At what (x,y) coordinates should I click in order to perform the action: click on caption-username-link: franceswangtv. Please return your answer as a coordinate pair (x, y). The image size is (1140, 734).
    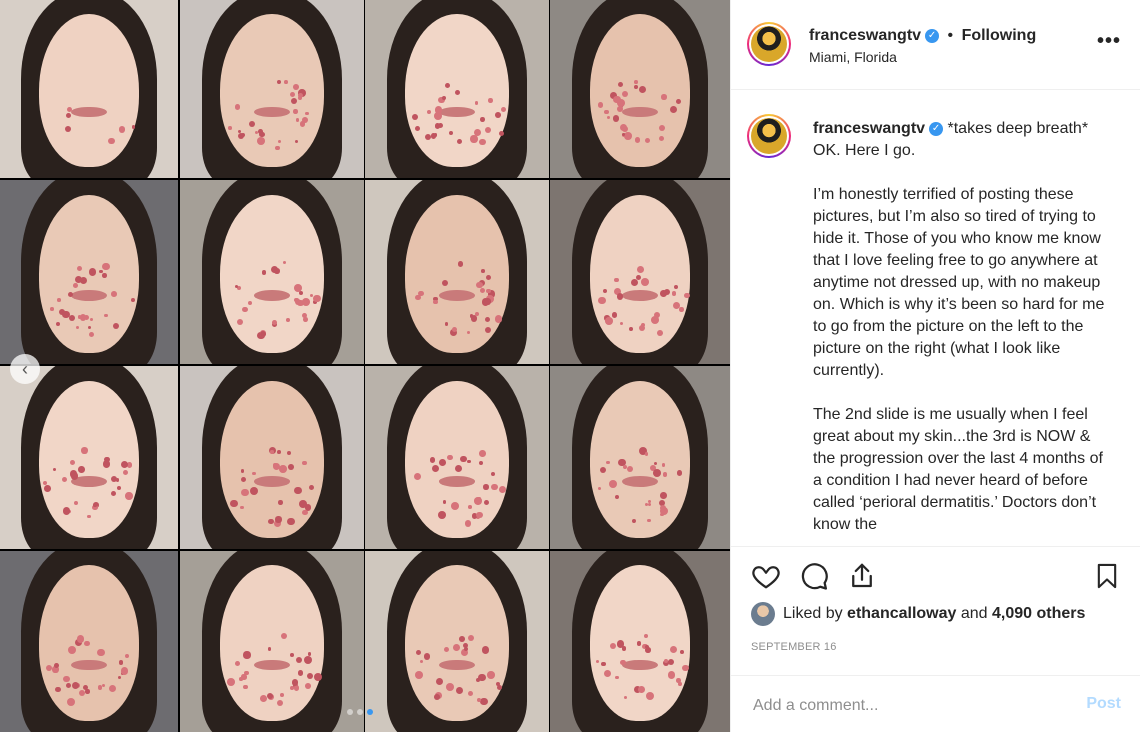
    Looking at the image, I should click on (869, 128).